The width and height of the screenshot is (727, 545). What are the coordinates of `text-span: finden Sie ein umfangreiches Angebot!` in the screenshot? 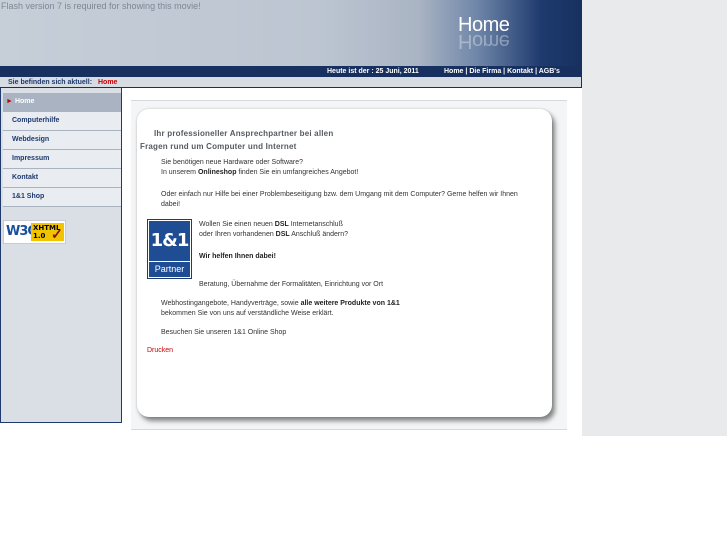 It's located at (297, 172).